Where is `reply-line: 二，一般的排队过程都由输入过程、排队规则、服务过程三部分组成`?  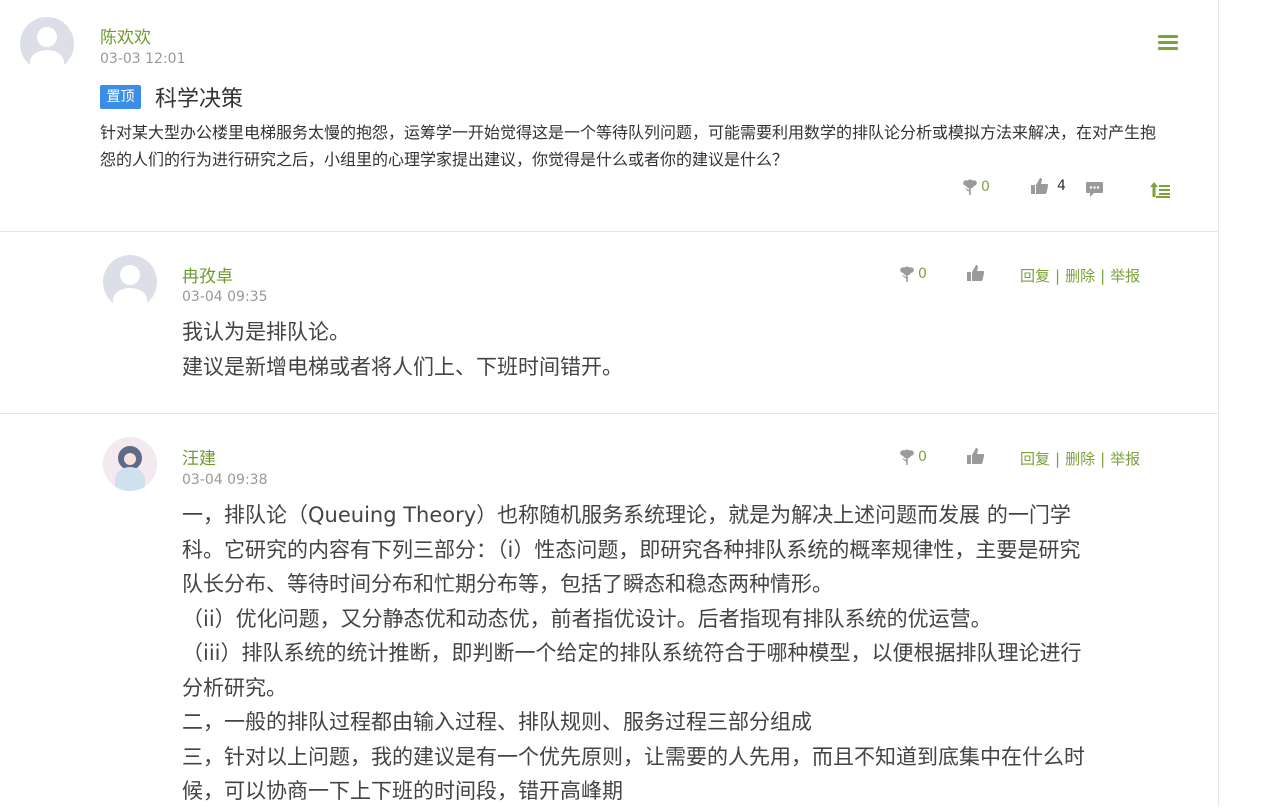 reply-line: 二，一般的排队过程都由输入过程、排队规则、服务过程三部分组成 is located at coordinates (497, 722).